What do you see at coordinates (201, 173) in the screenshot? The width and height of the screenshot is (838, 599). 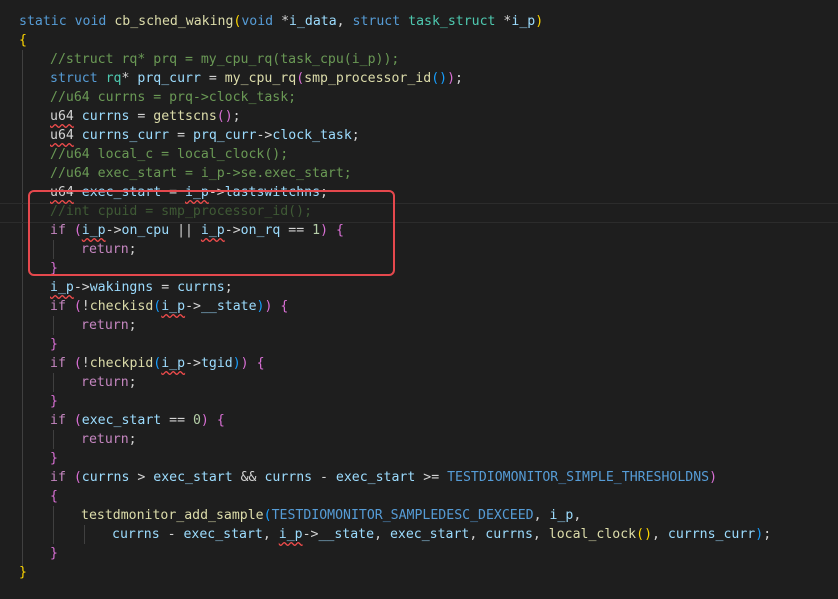 I see `code-line-9: //u64 exec_start = i_p->se.exec_start;` at bounding box center [201, 173].